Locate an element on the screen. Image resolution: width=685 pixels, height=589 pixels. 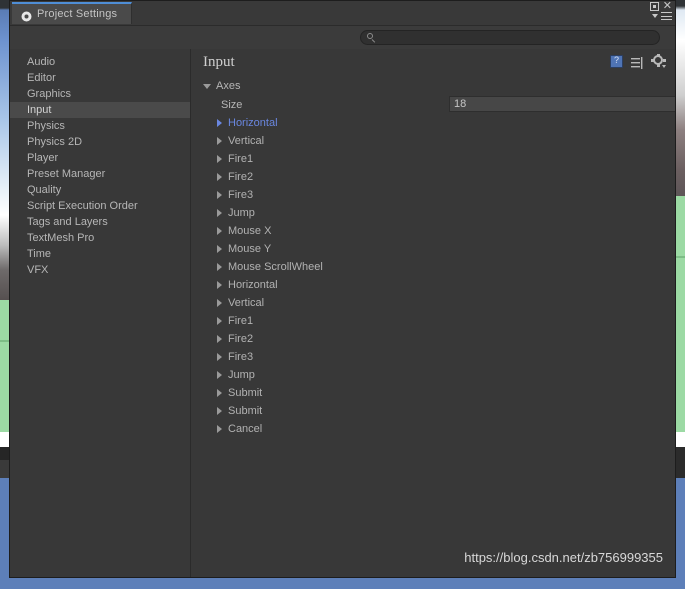
panel-header: Input is located at coordinates (433, 63).